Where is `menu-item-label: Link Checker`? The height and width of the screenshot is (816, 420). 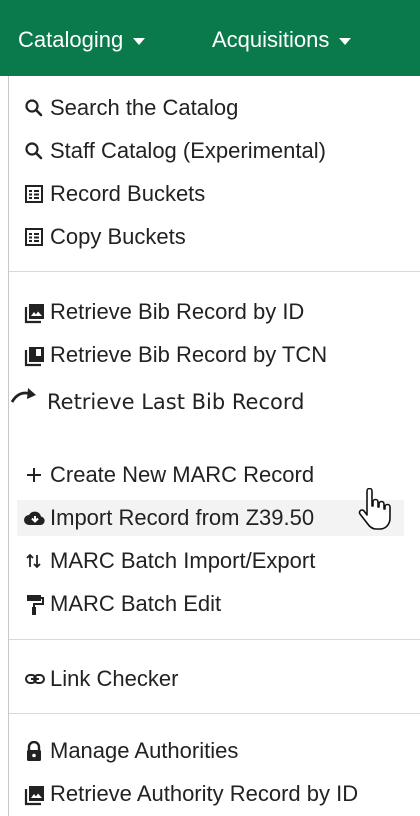
menu-item-label: Link Checker is located at coordinates (114, 678).